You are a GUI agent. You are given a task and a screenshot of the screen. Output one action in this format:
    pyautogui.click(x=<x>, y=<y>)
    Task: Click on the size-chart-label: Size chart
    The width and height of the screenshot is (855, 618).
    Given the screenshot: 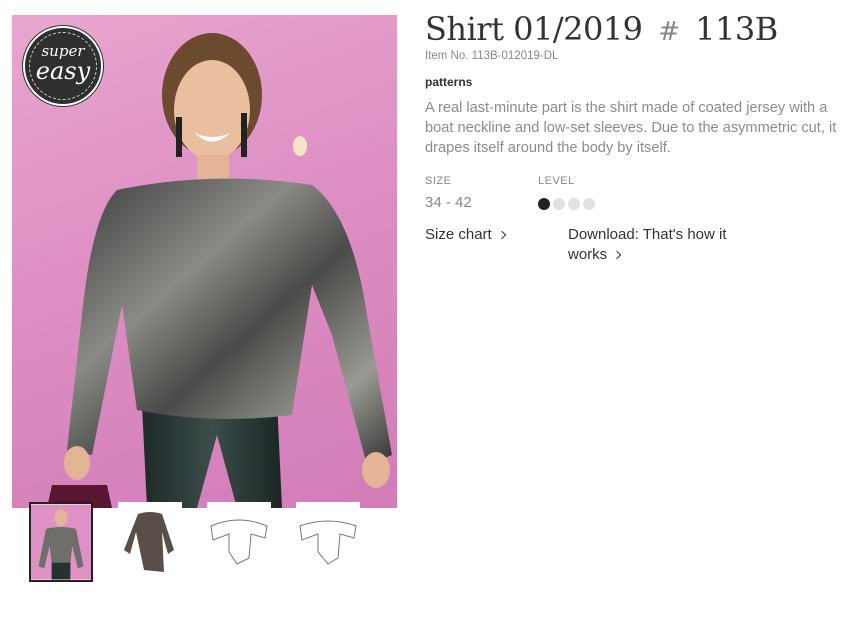 What is the action you would take?
    pyautogui.click(x=458, y=234)
    